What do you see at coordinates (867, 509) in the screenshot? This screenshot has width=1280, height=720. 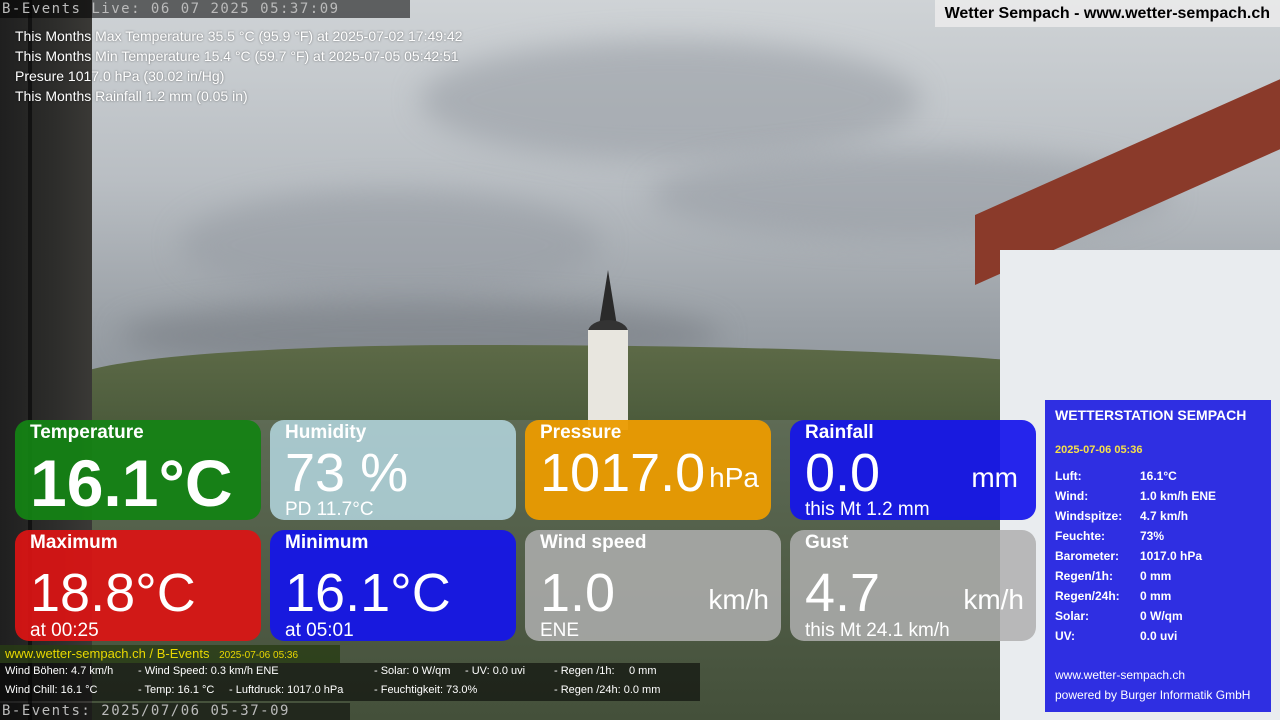 I see `tile-subtext: this Mt 1.2 mm` at bounding box center [867, 509].